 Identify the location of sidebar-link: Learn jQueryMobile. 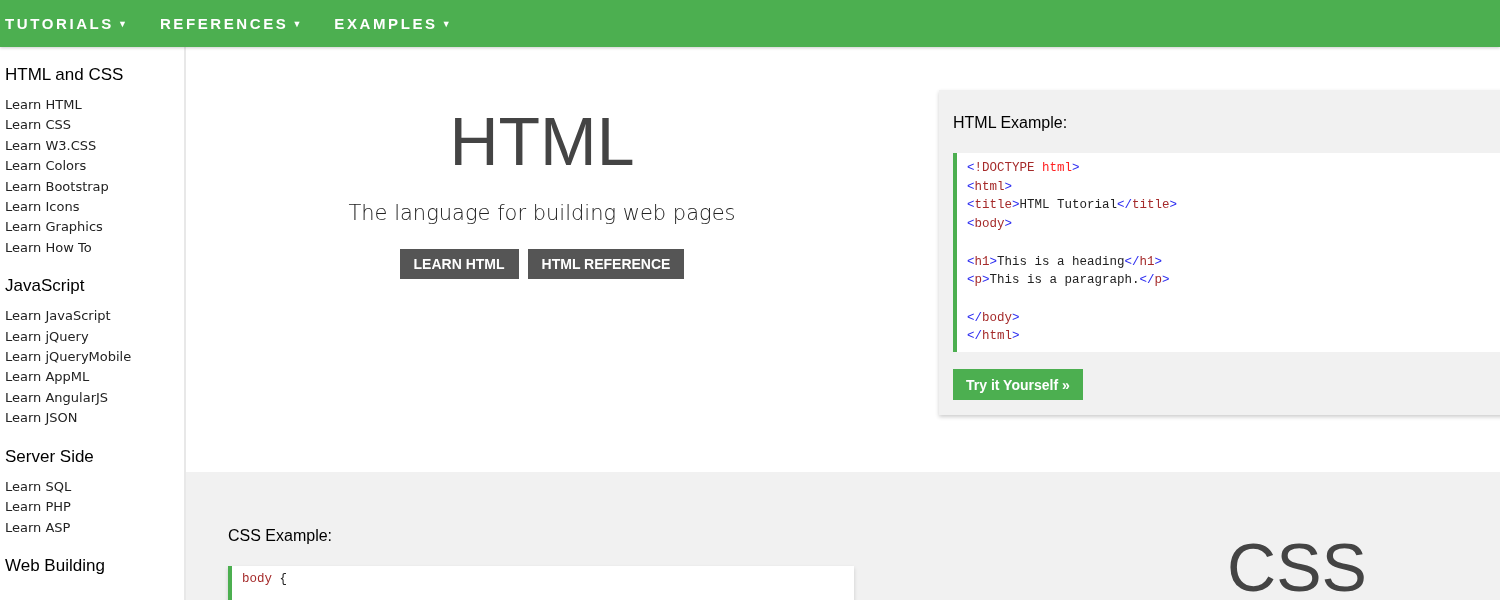
(68, 357).